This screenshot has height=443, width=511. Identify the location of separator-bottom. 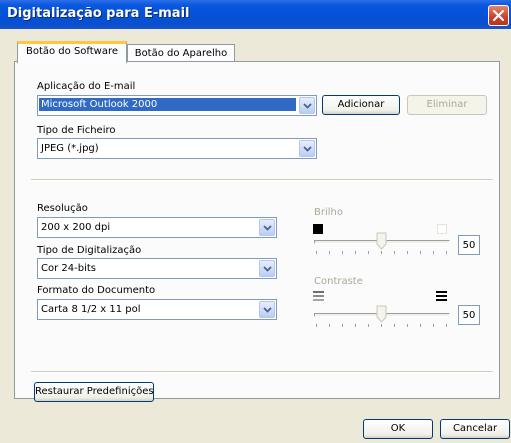
(262, 372).